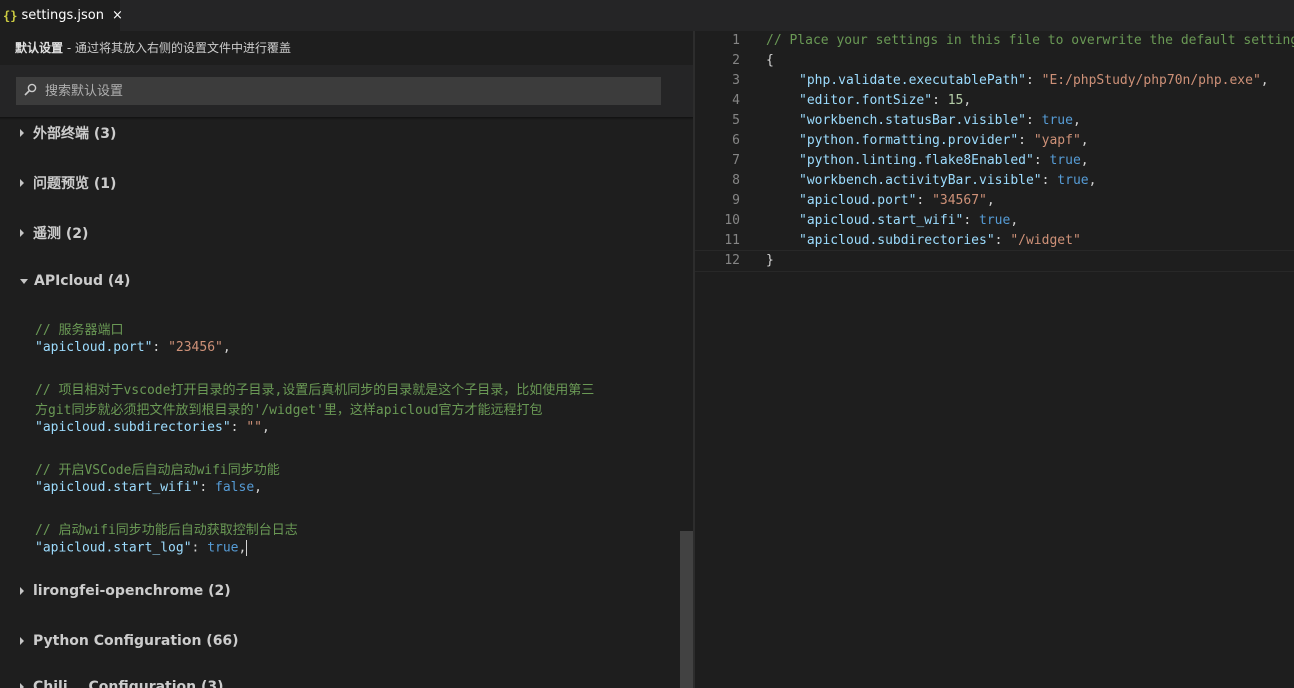 Image resolution: width=1294 pixels, height=688 pixels. What do you see at coordinates (128, 683) in the screenshot?
I see `group-label: Chili... Configuration (3)` at bounding box center [128, 683].